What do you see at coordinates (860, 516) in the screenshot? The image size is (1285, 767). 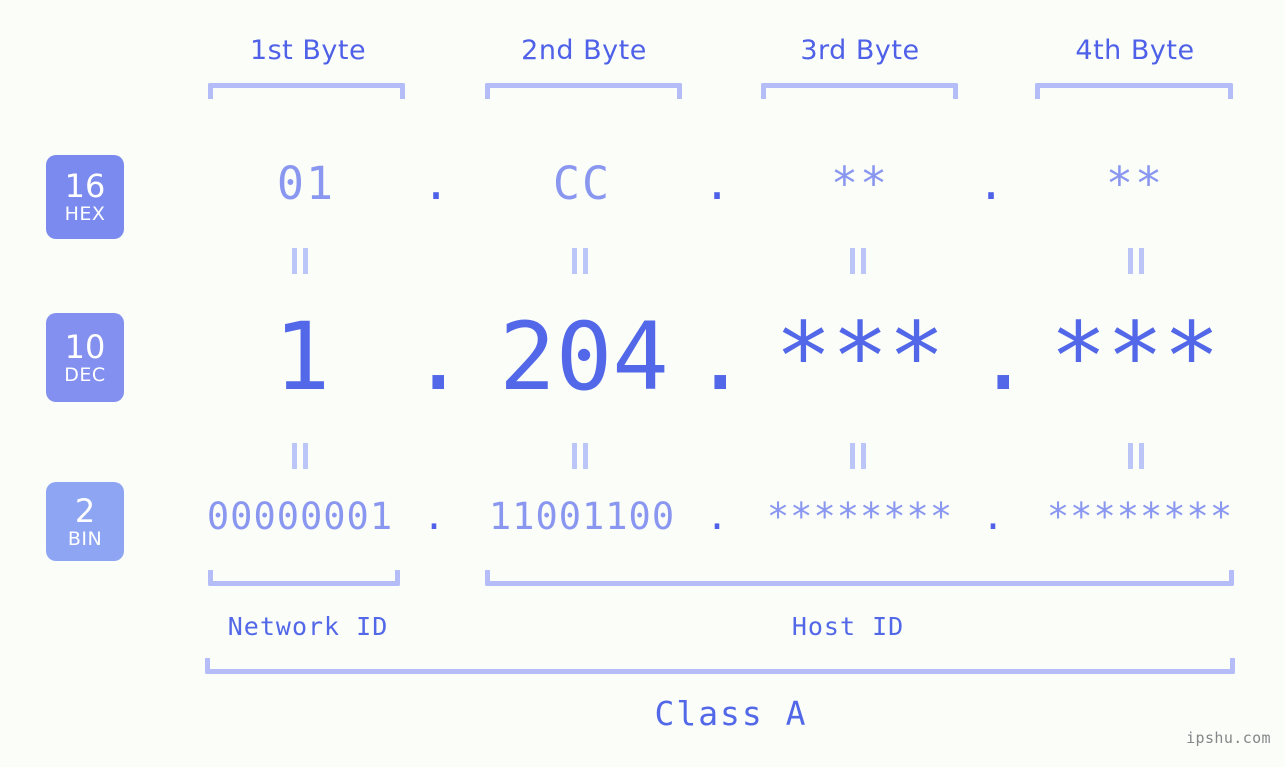 I see `bin-byte-3: ********` at bounding box center [860, 516].